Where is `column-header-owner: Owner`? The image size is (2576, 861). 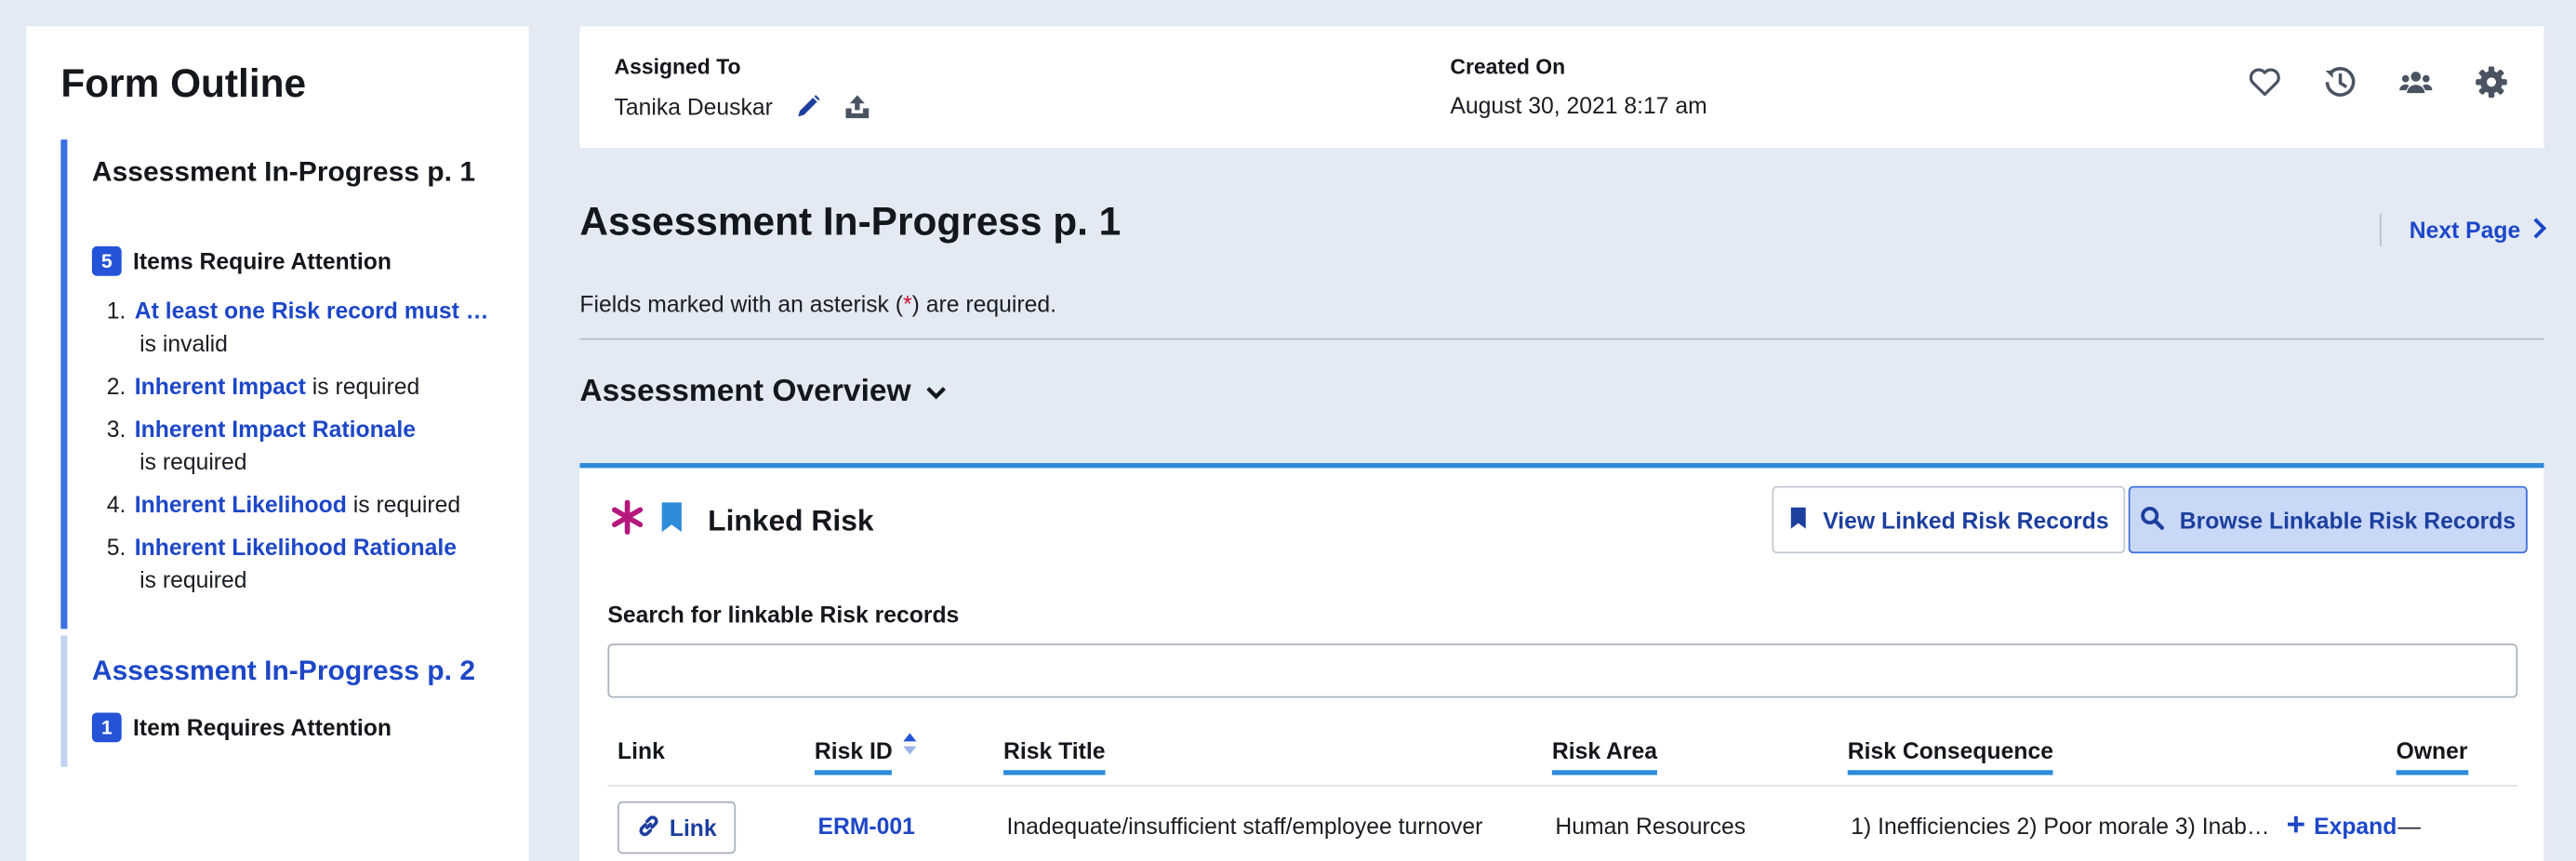
column-header-owner: Owner is located at coordinates (2432, 756).